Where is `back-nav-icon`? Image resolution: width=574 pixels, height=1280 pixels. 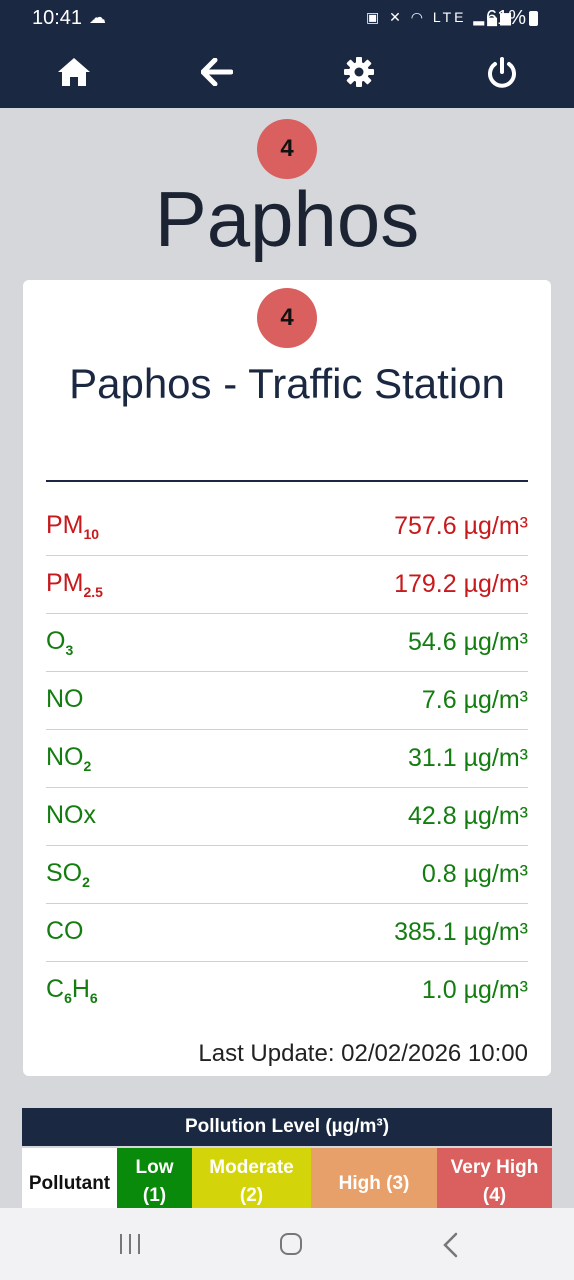 back-nav-icon is located at coordinates (451, 1247).